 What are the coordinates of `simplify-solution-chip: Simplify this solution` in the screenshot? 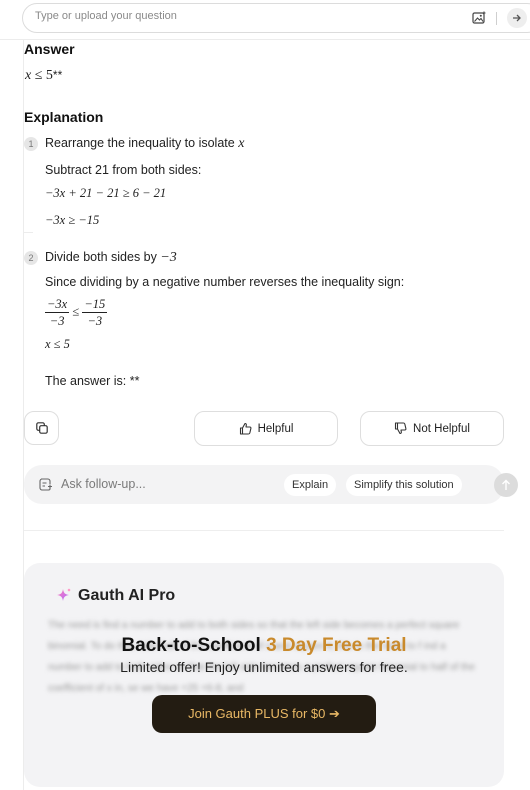 It's located at (404, 485).